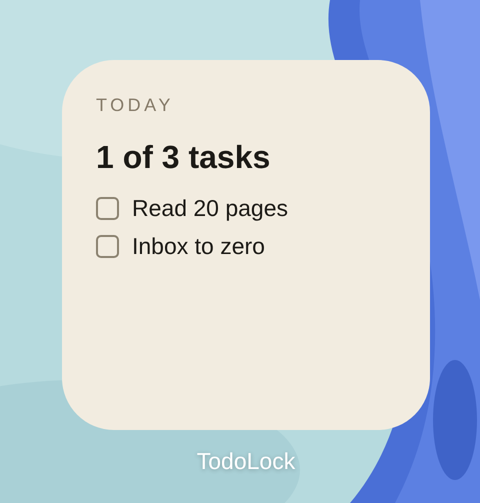 The height and width of the screenshot is (503, 480). I want to click on task-text: Inbox to zero, so click(198, 246).